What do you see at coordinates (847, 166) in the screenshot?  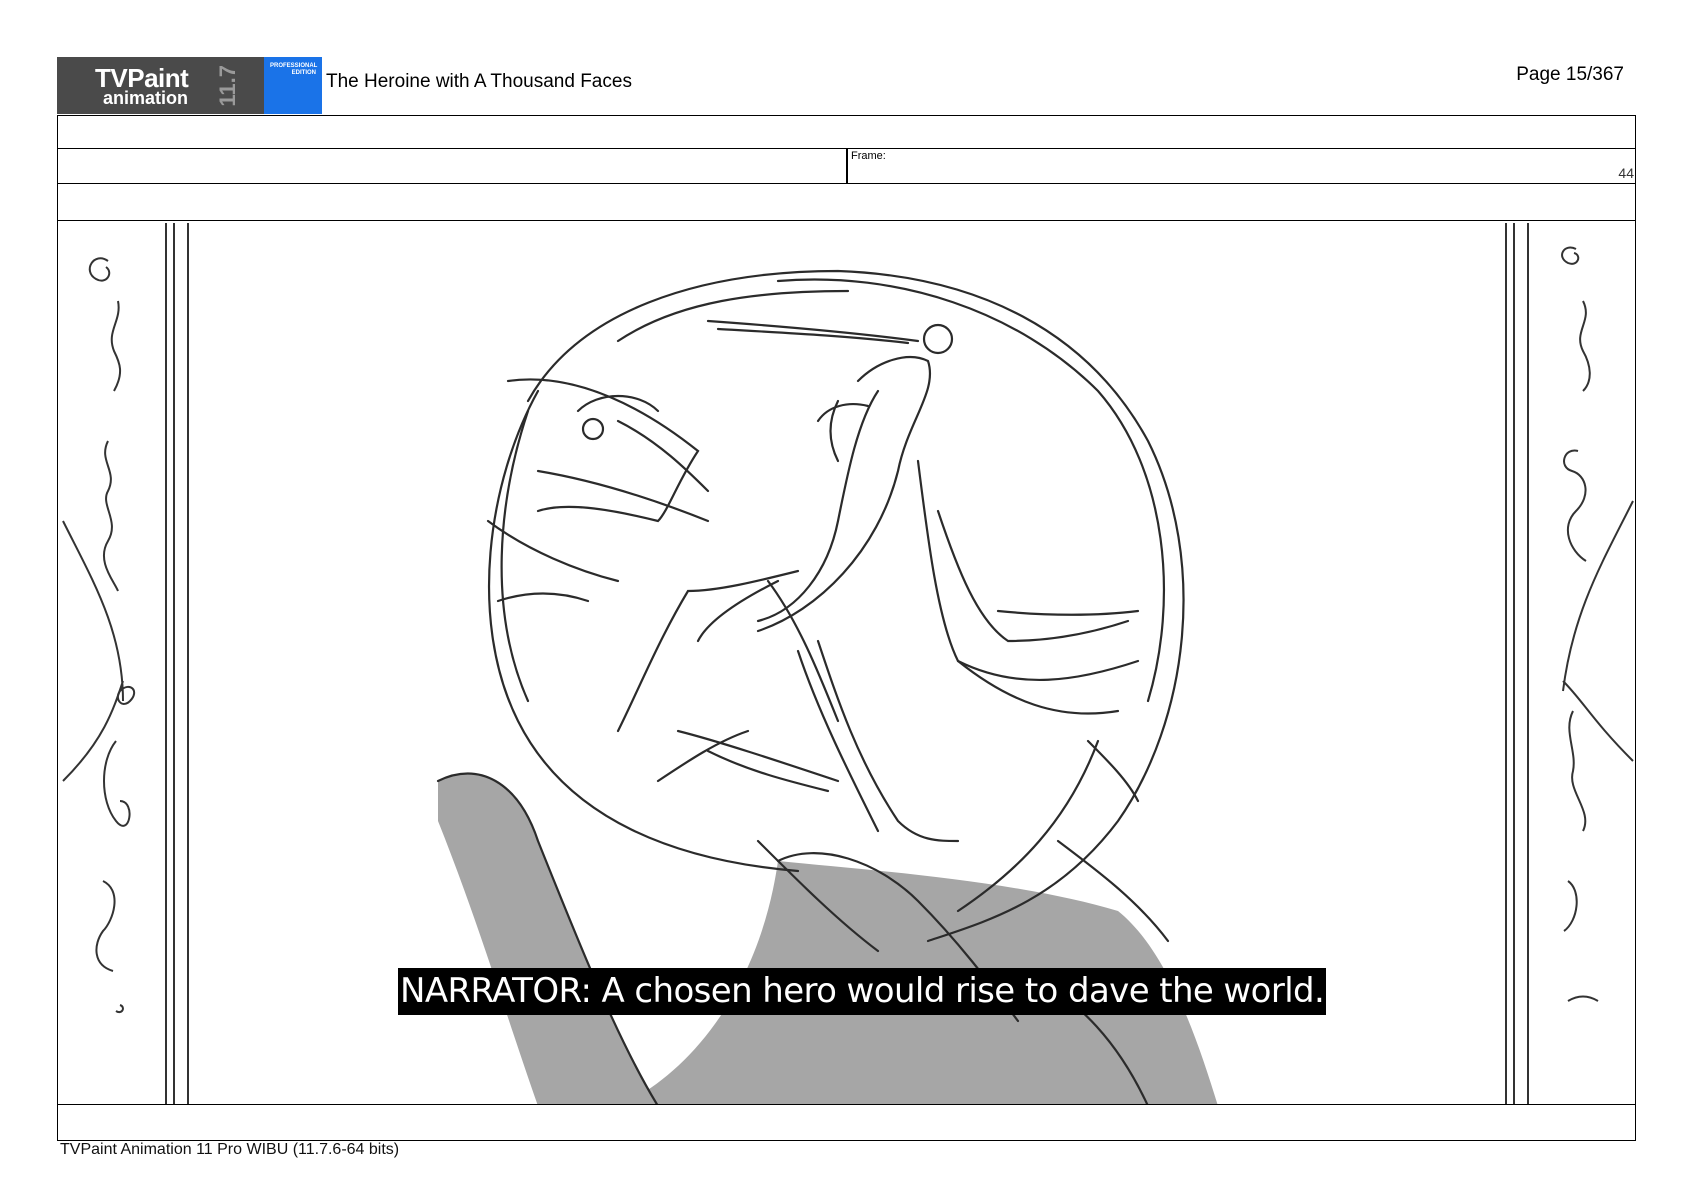 I see `frame-divider` at bounding box center [847, 166].